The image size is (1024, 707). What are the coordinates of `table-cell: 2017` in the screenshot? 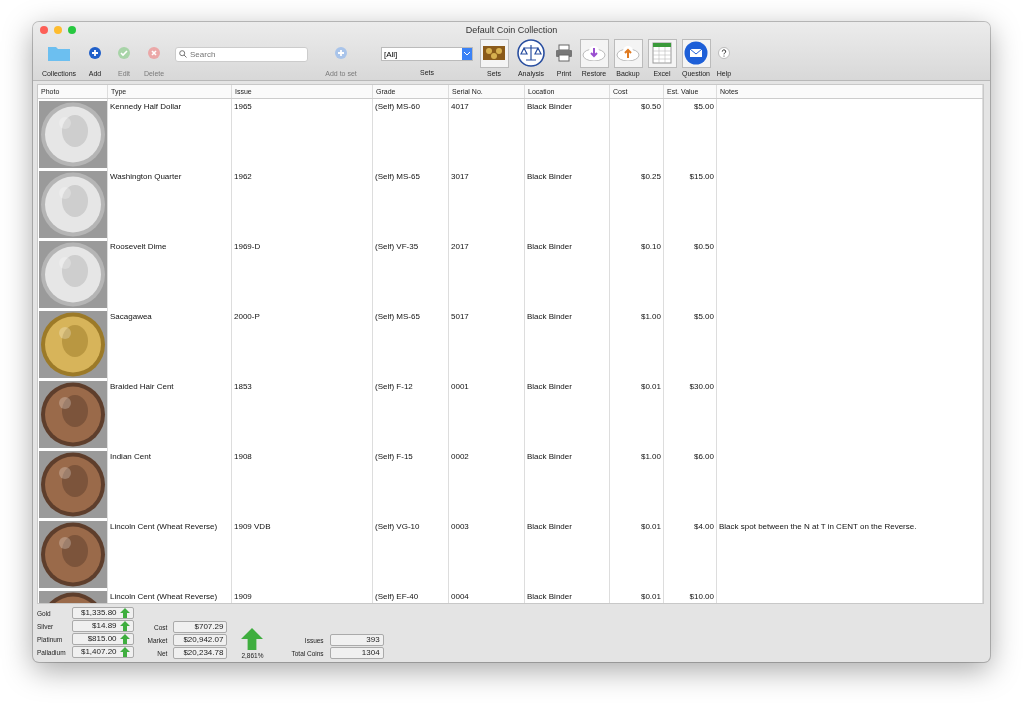 It's located at (487, 274).